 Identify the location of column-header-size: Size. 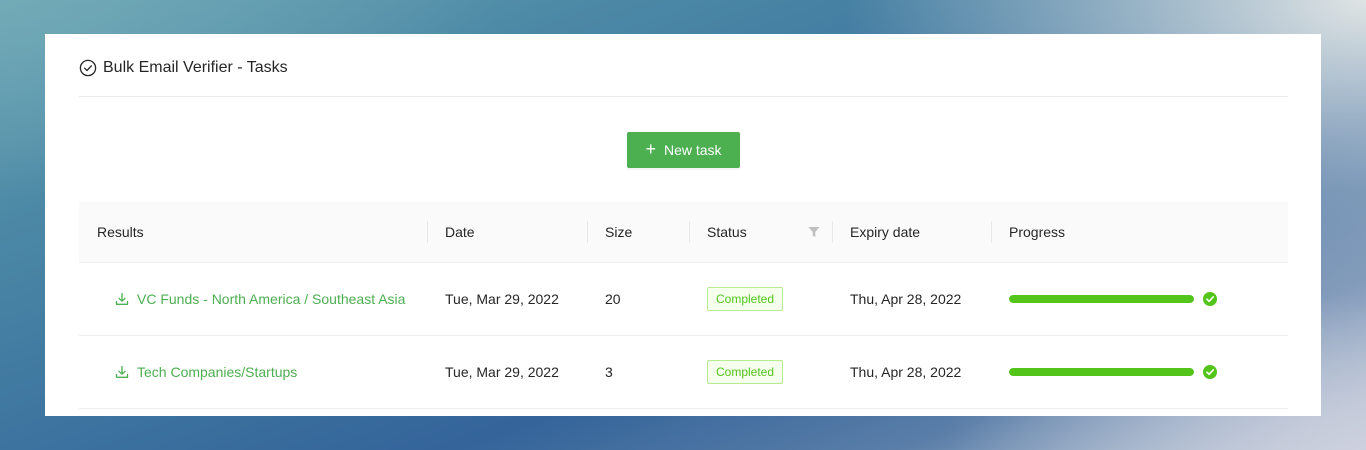
(638, 232).